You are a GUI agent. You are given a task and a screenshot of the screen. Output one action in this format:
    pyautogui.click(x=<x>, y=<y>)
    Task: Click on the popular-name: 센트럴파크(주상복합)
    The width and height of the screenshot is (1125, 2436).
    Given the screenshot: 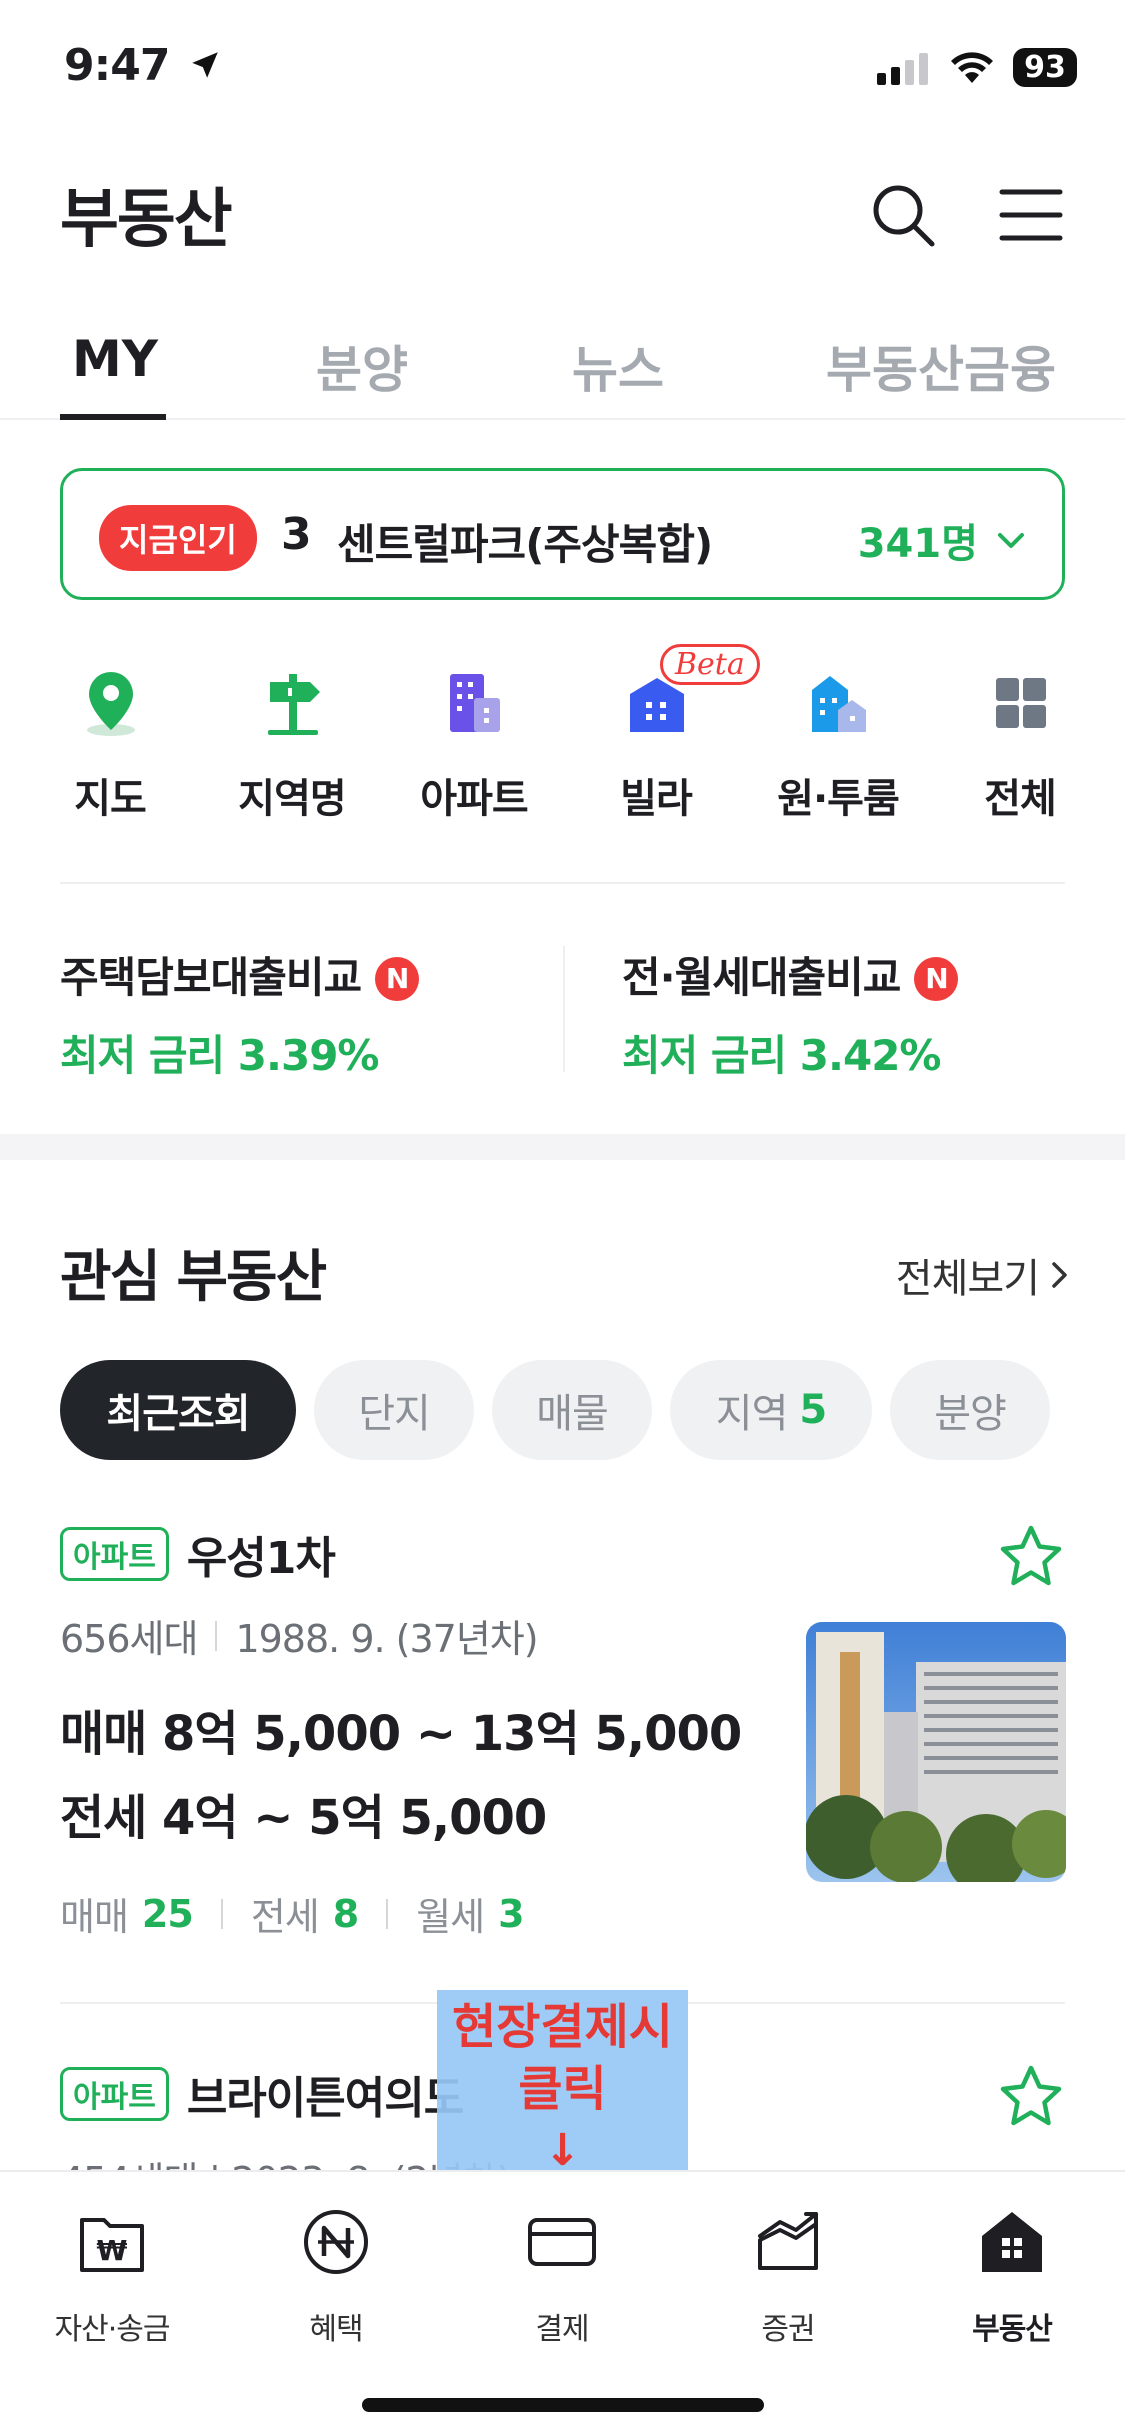 What is the action you would take?
    pyautogui.click(x=525, y=544)
    